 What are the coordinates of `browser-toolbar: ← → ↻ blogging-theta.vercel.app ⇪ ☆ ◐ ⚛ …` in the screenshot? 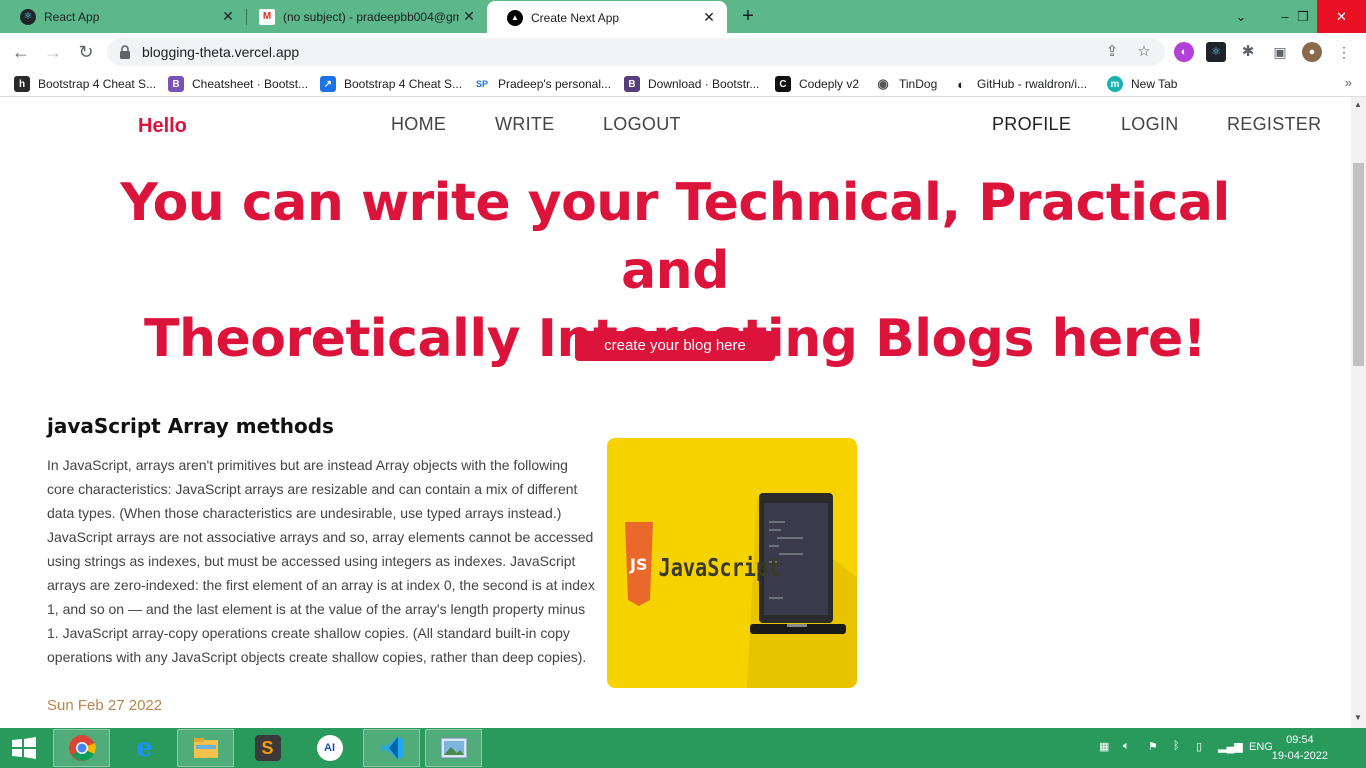 It's located at (683, 52).